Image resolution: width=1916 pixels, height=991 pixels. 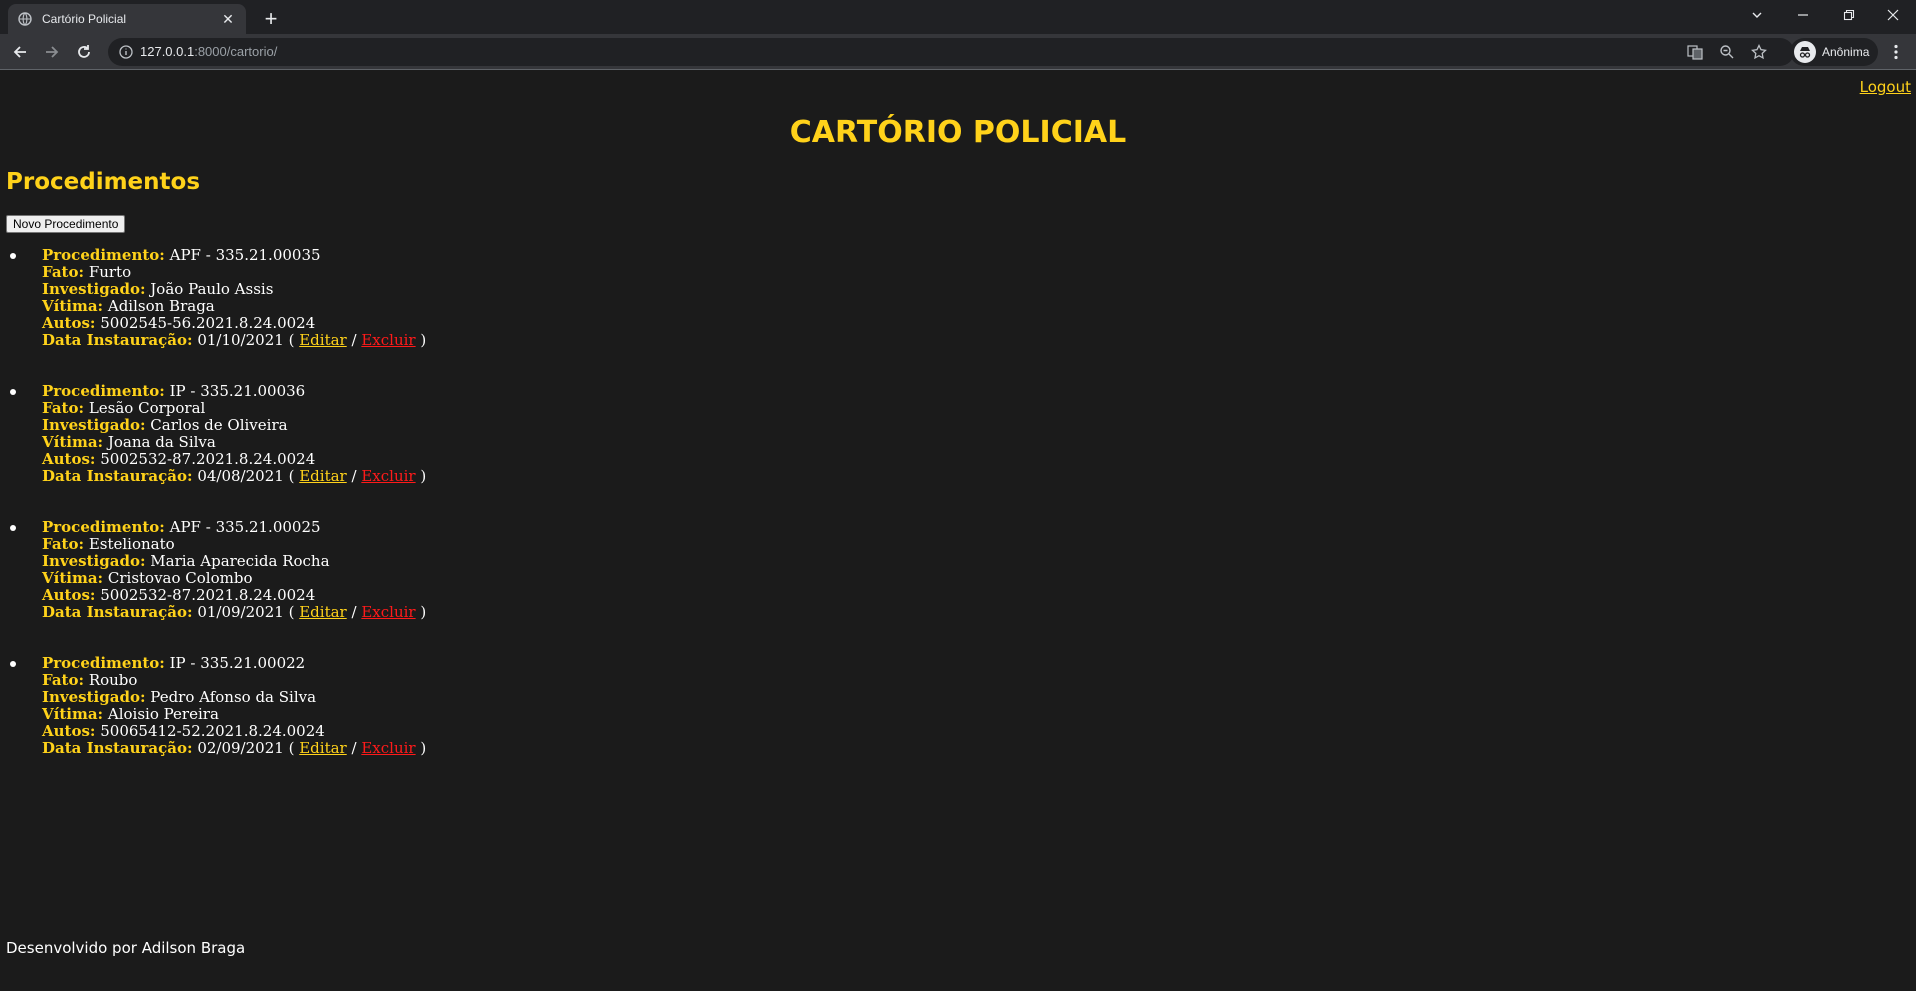 I want to click on reload-icon, so click(x=84, y=52).